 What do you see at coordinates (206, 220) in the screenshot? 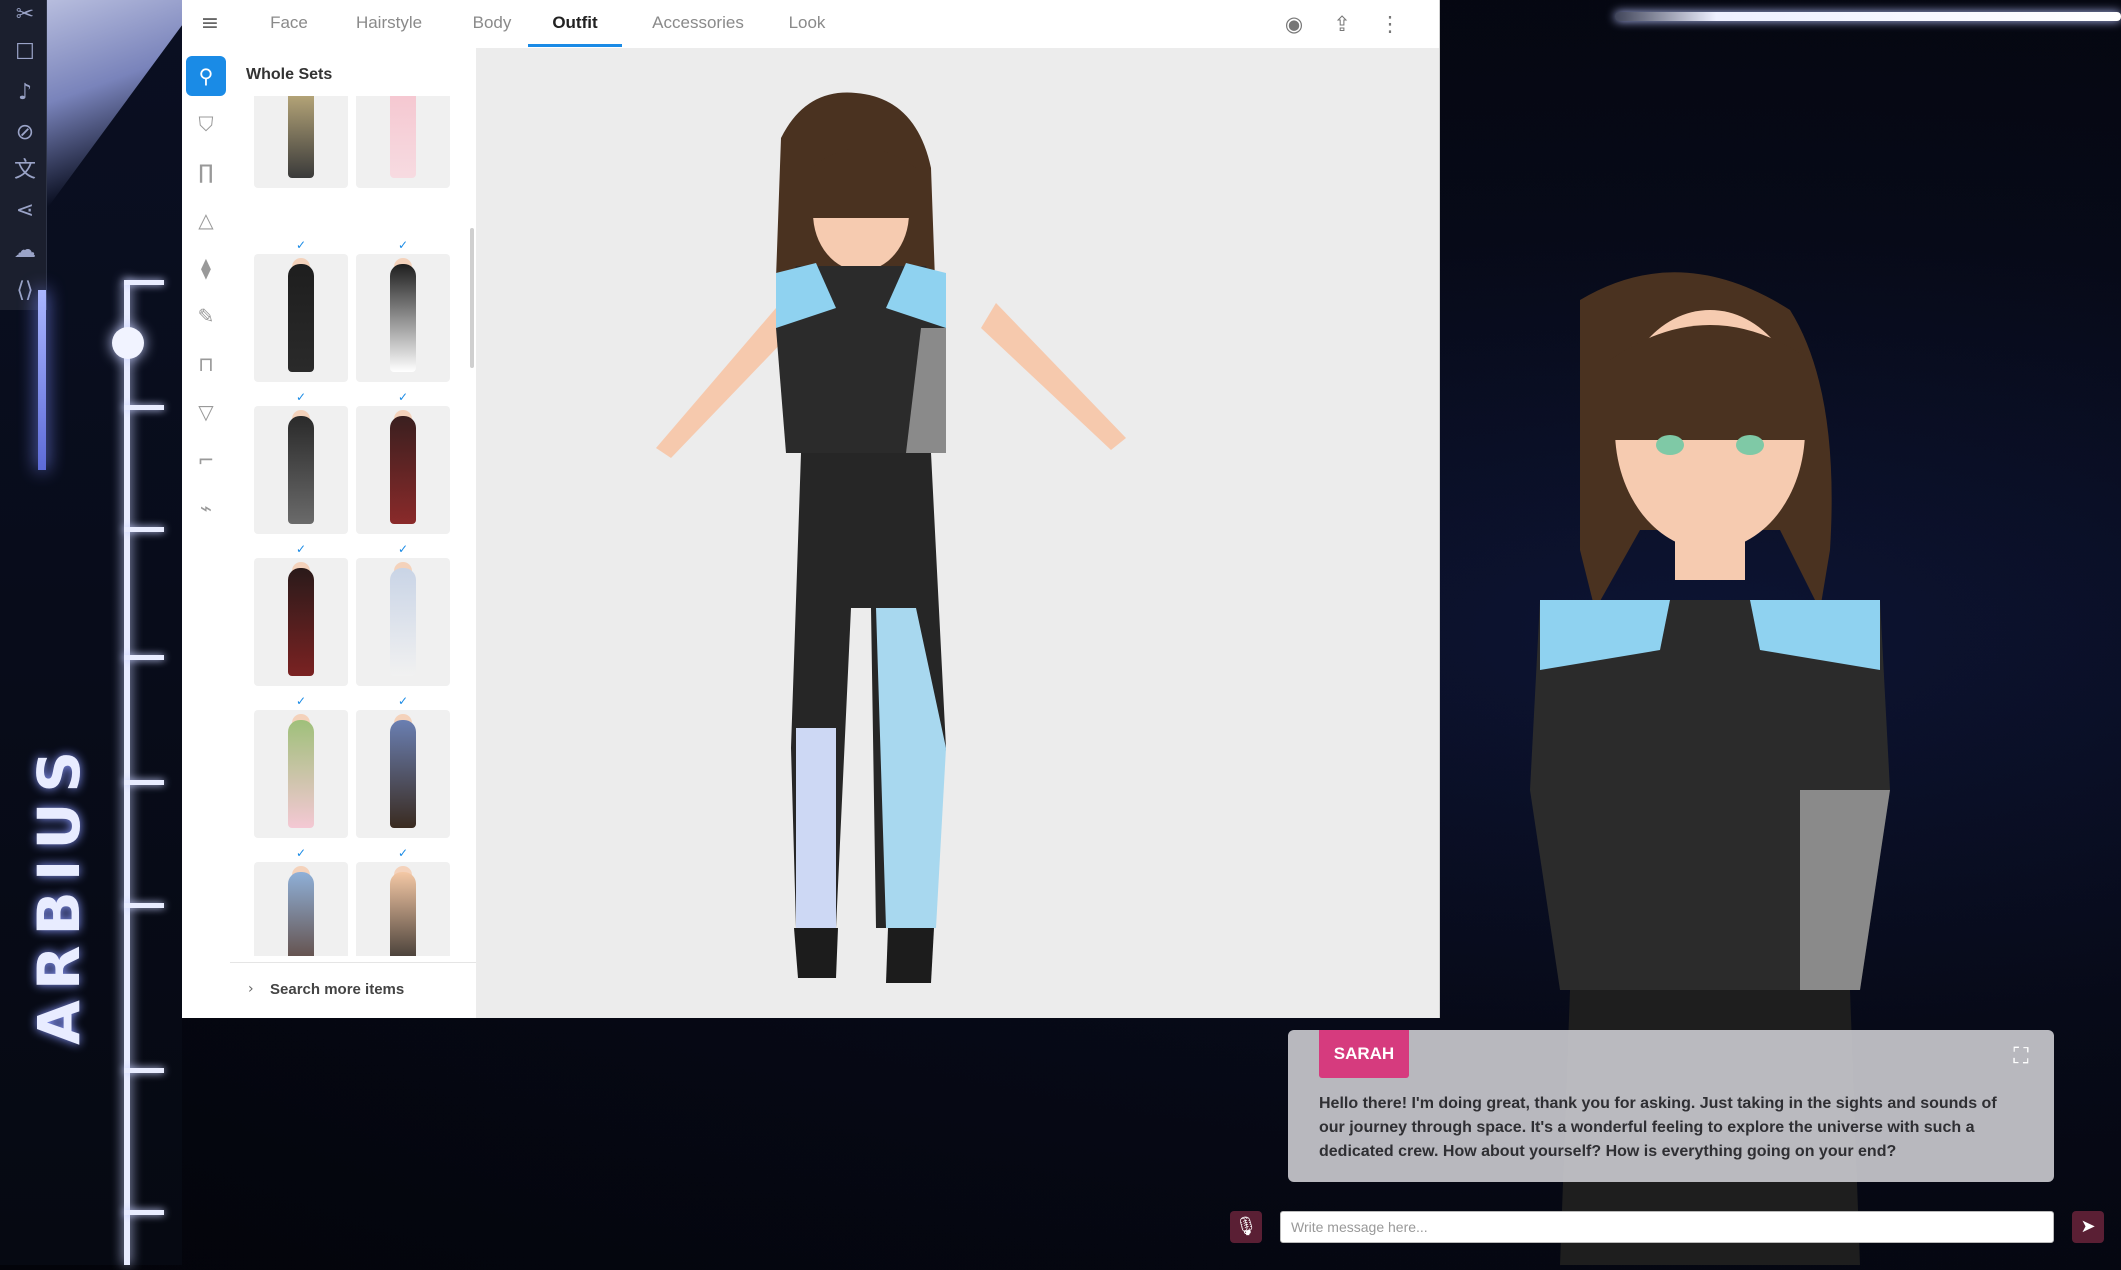
I see `dress-icon: △` at bounding box center [206, 220].